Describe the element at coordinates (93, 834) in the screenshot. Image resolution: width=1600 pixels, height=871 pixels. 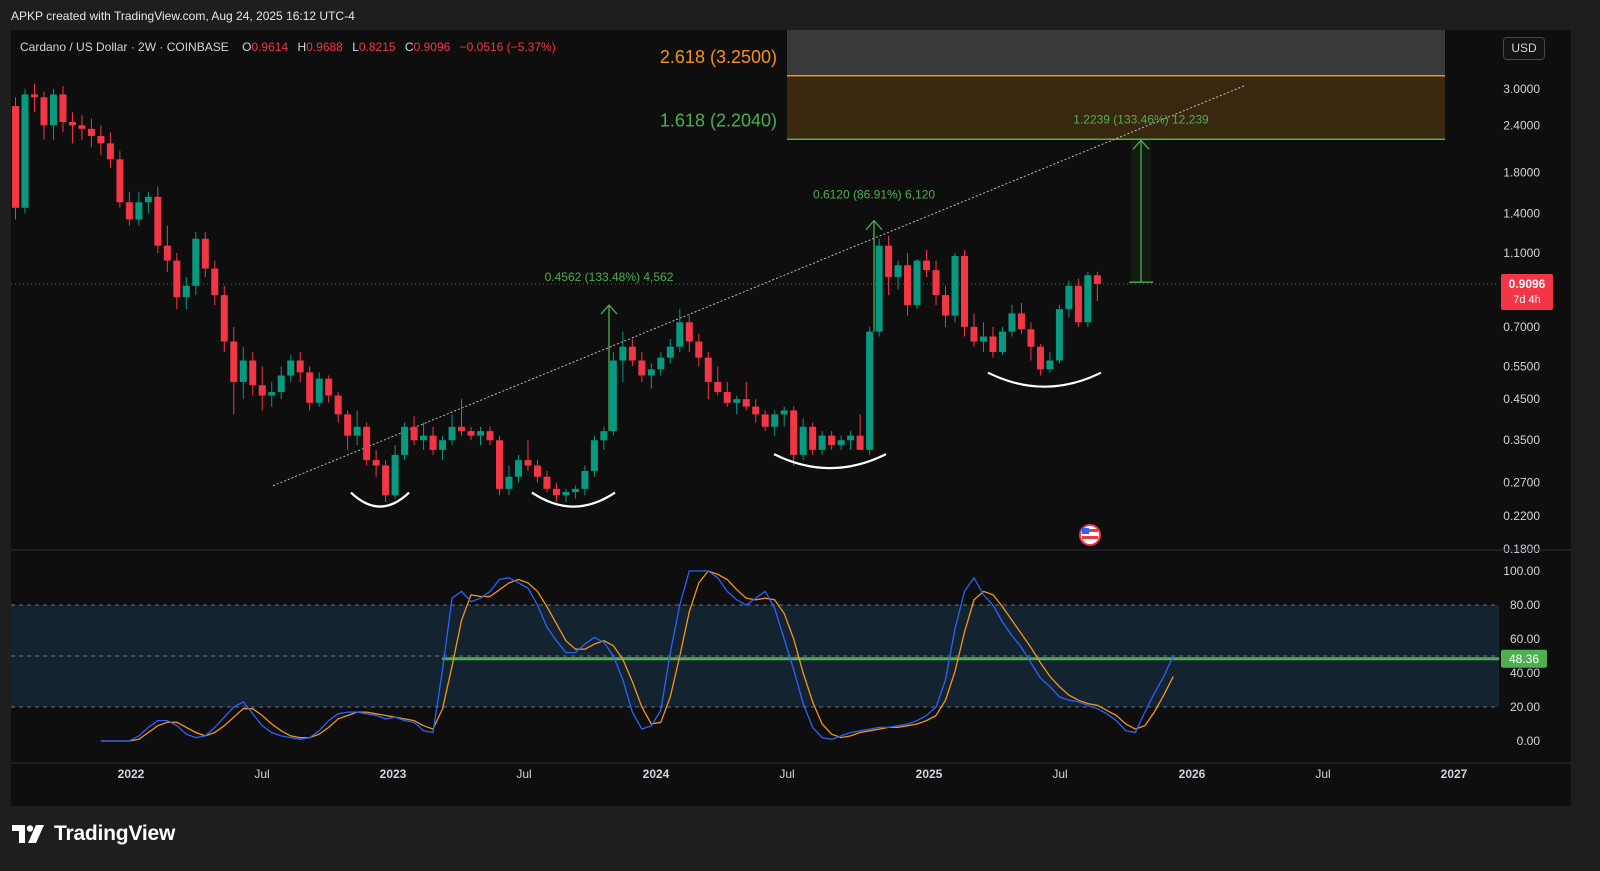
I see `tradingview-logo: TradingView` at that location.